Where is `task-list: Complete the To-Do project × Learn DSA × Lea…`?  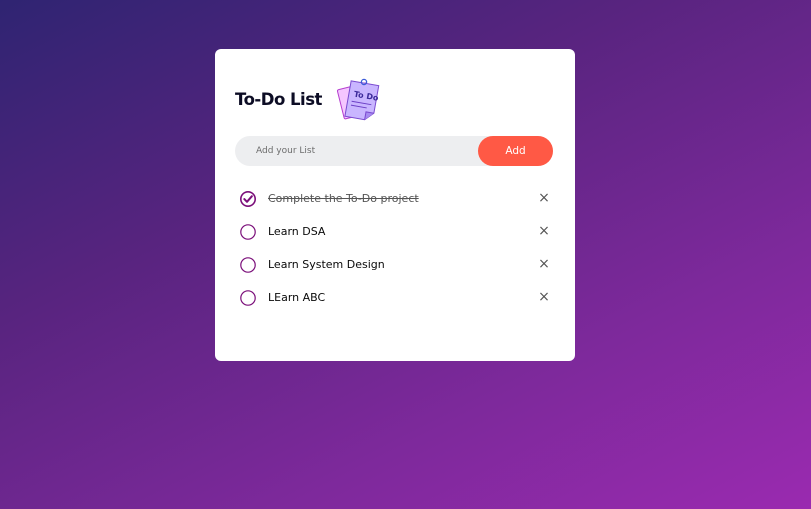
task-list: Complete the To-Do project × Learn DSA × Lea… is located at coordinates (396, 248).